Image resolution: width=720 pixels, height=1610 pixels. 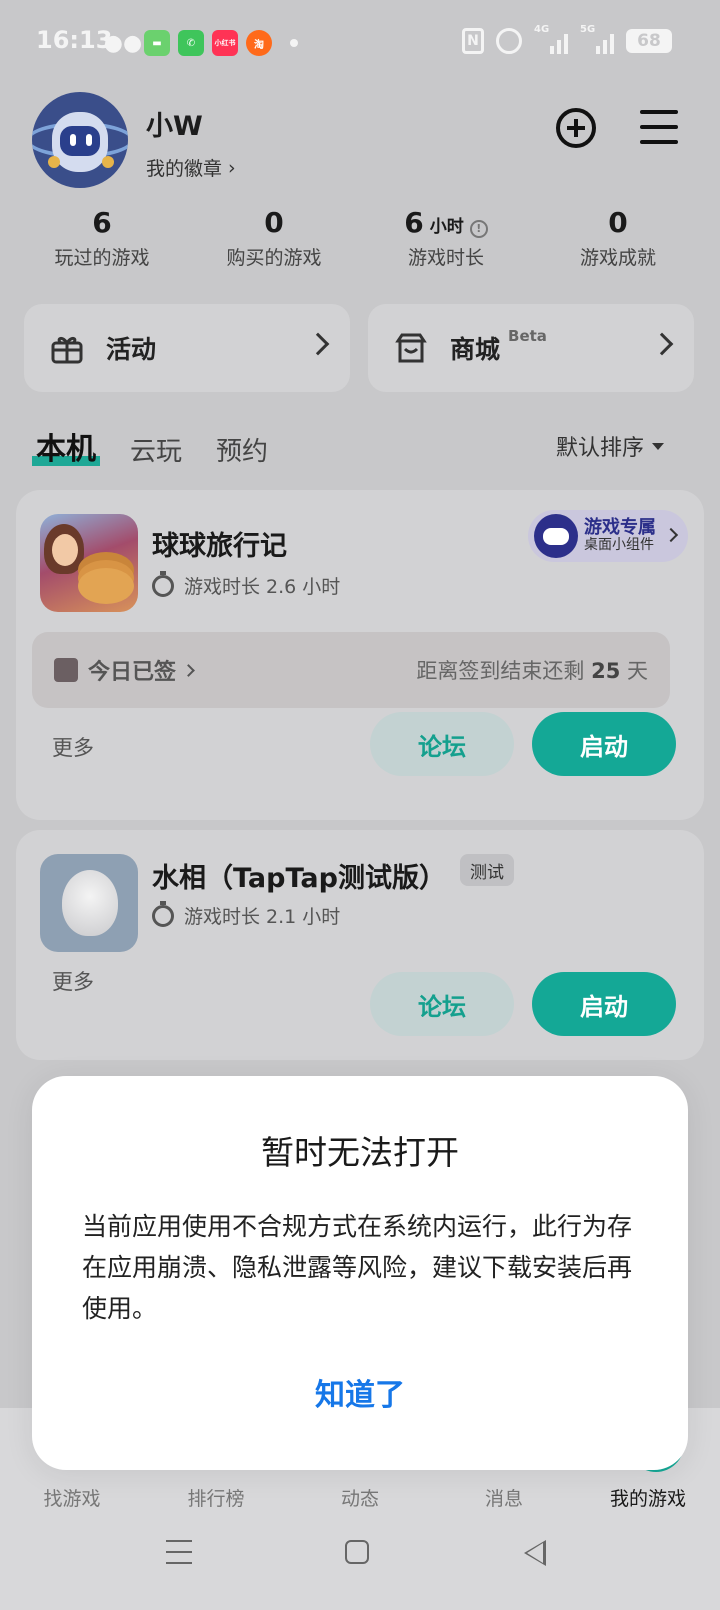 I want to click on checkin-label: 今日已签, so click(x=132, y=672).